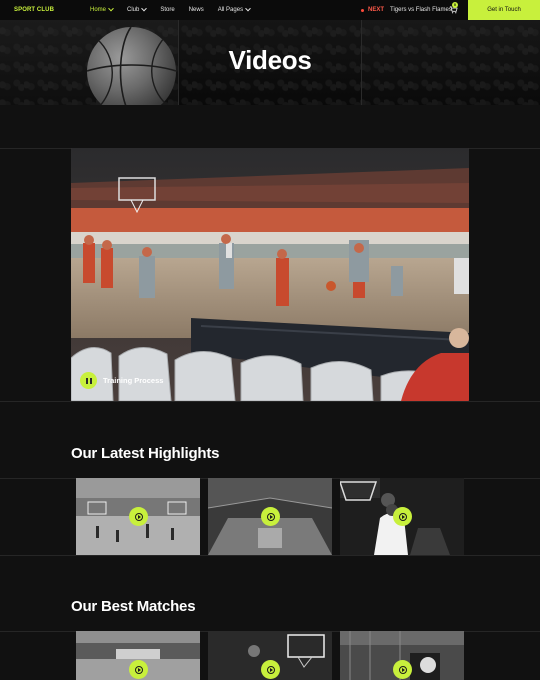 The image size is (540, 680). I want to click on menu-item-label: Home, so click(98, 10).